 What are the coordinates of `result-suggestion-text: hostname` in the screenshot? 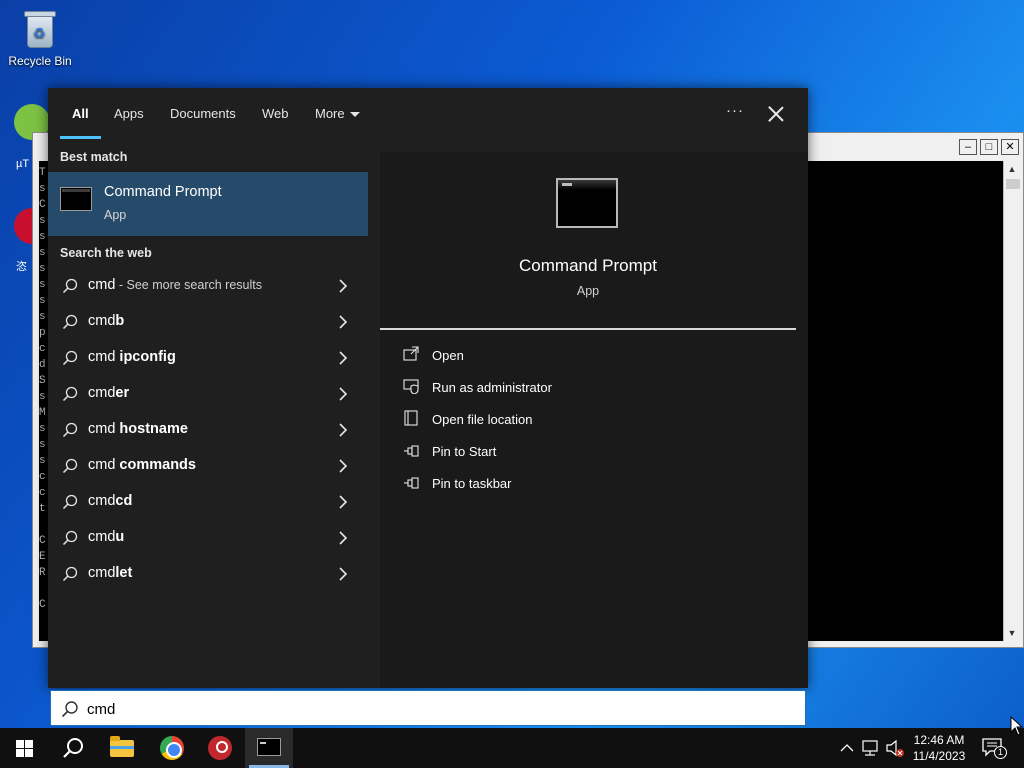 It's located at (153, 429).